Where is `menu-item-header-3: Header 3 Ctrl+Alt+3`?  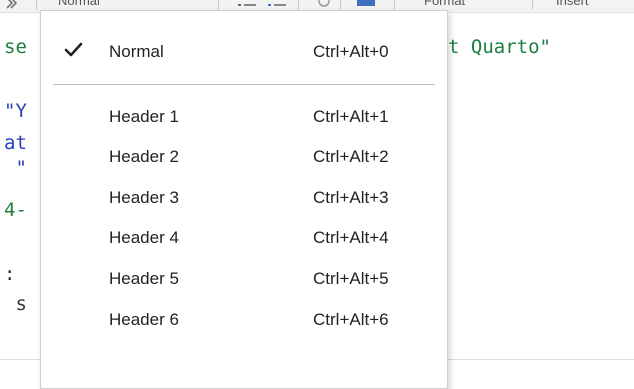 menu-item-header-3: Header 3 Ctrl+Alt+3 is located at coordinates (244, 198).